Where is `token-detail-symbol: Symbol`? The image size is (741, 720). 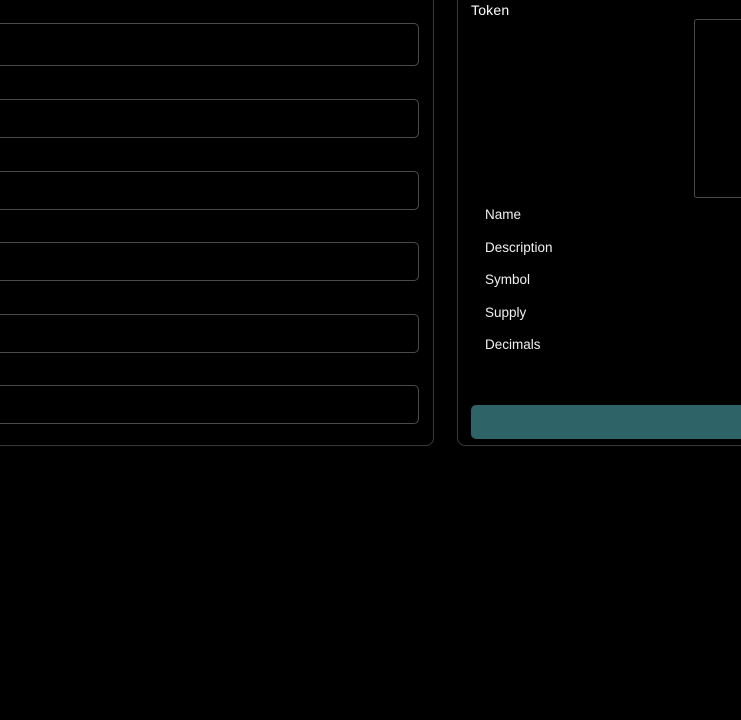
token-detail-symbol: Symbol is located at coordinates (508, 279).